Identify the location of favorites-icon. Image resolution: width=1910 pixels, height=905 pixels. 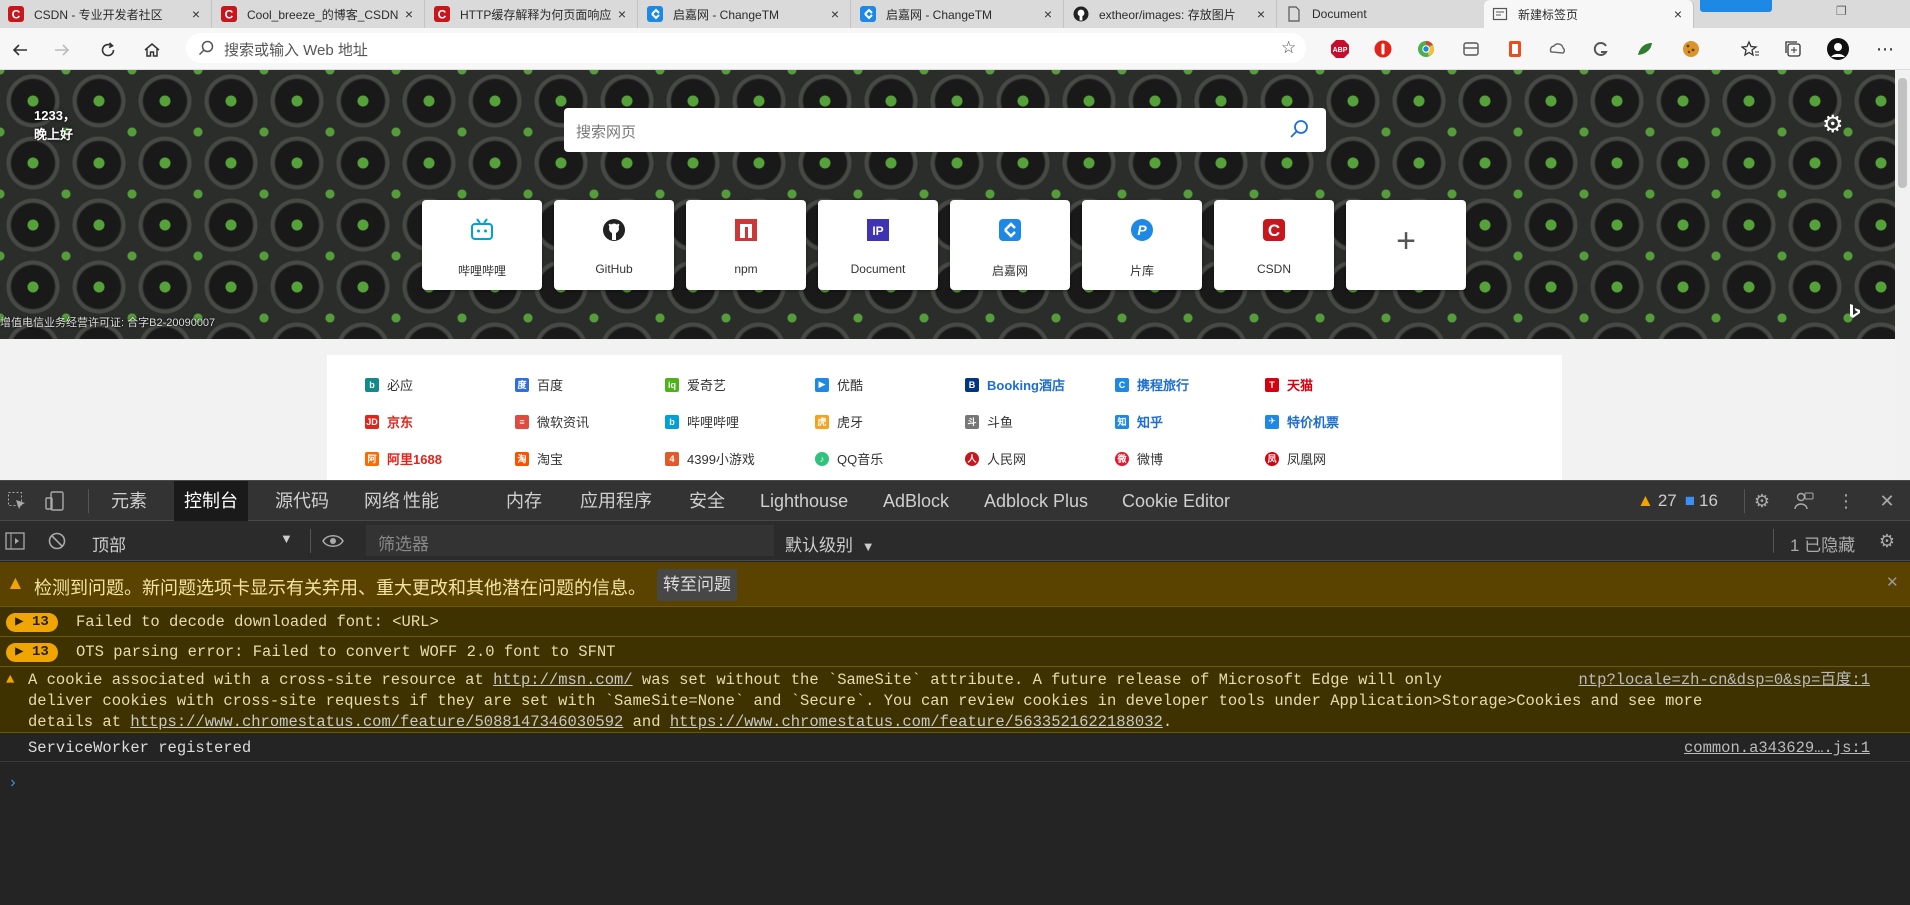
(1750, 49).